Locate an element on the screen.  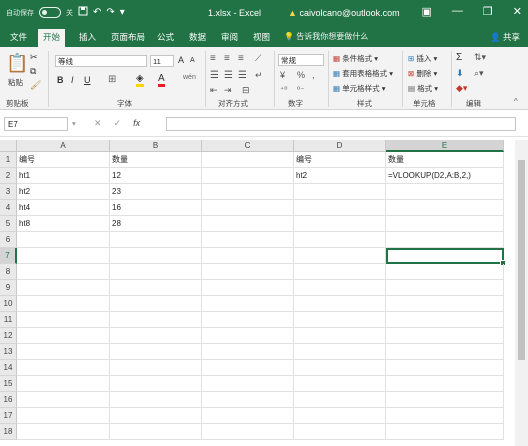
cell-a1: 编号 is located at coordinates (63, 160).